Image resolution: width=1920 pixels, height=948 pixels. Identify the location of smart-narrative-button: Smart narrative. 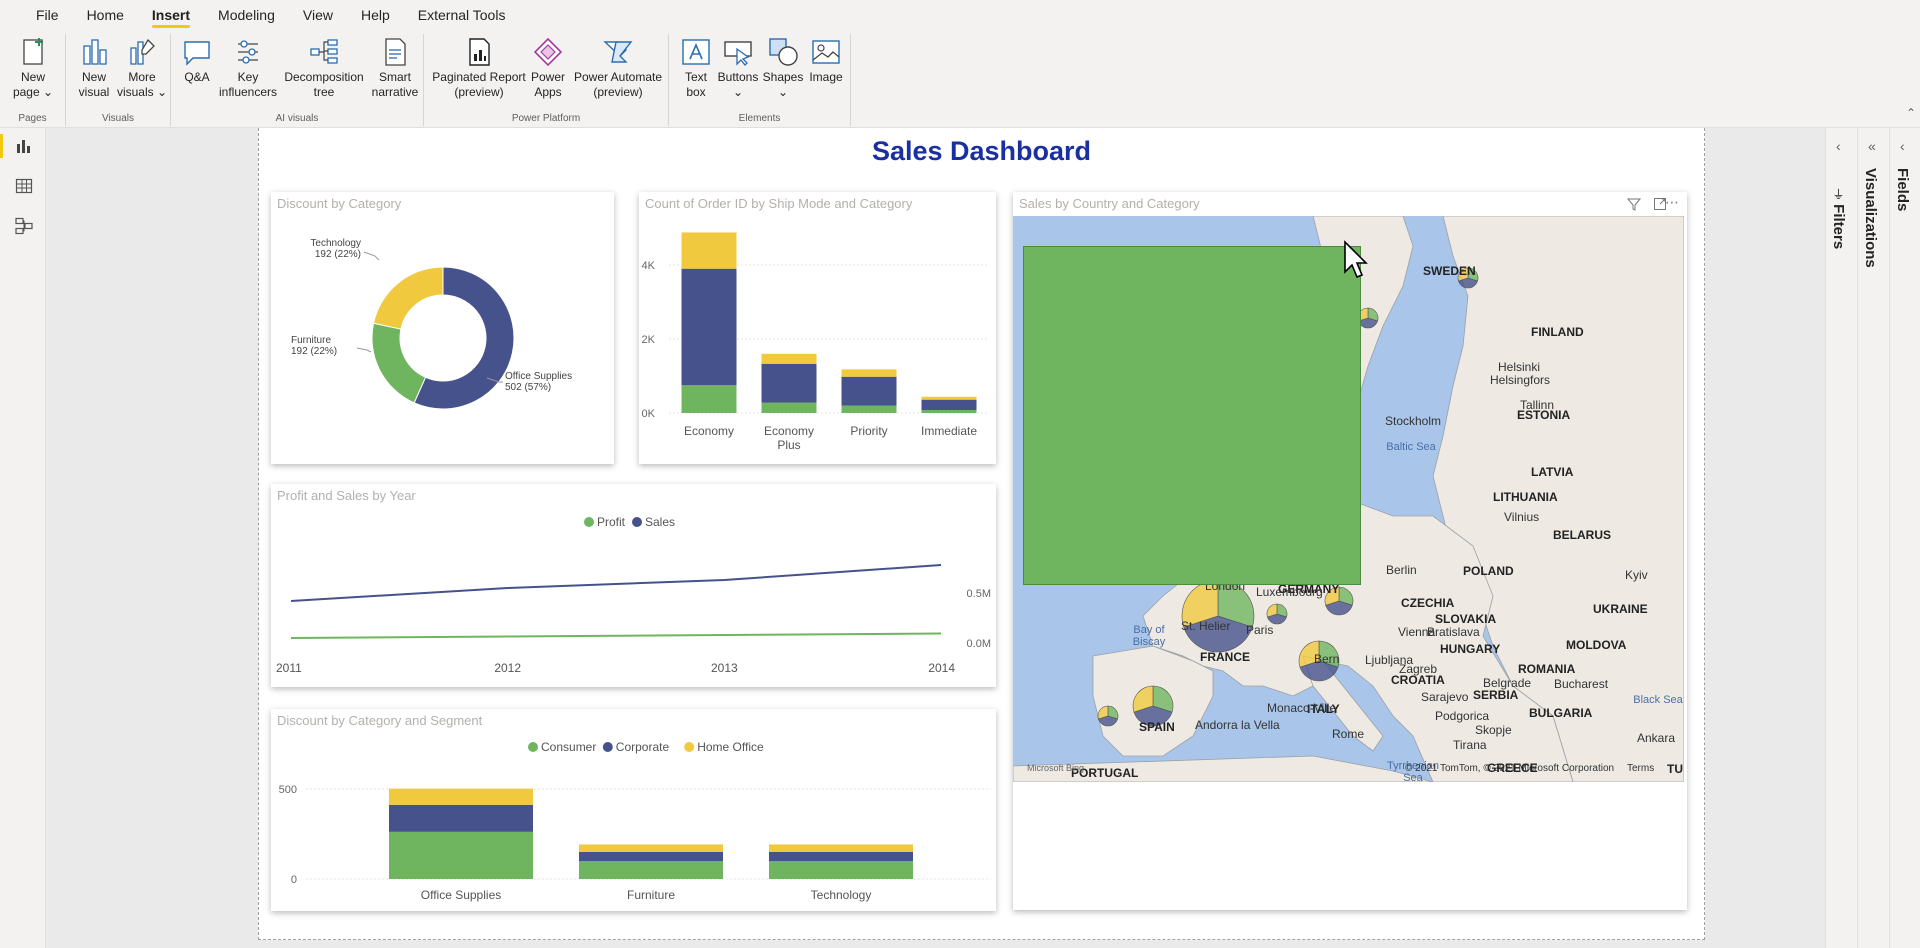
(395, 68).